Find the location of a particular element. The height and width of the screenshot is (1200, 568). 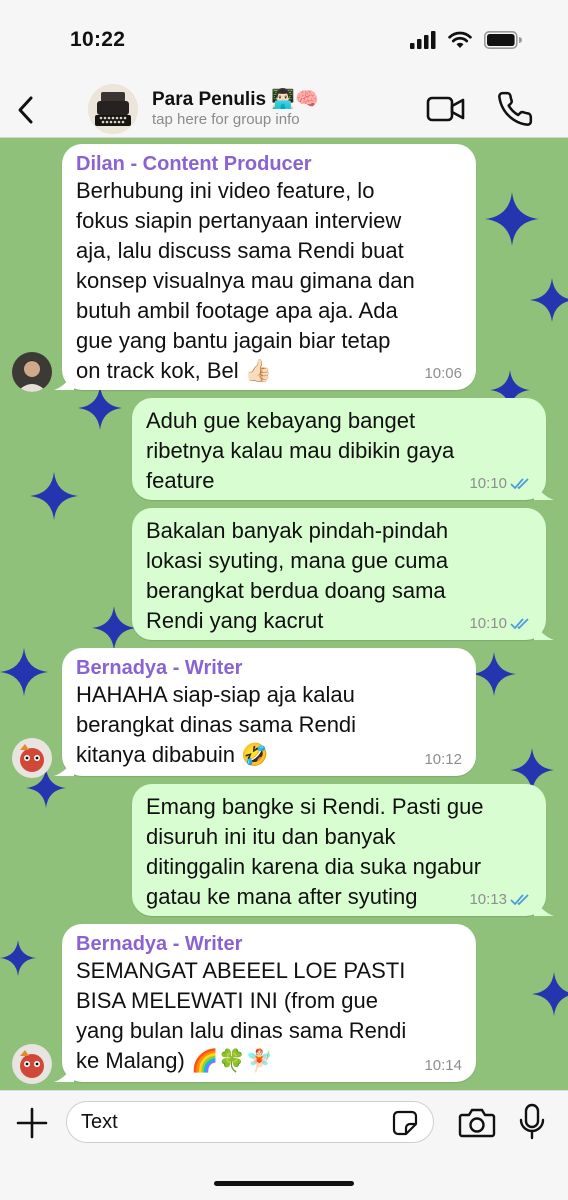

wifi-icon is located at coordinates (460, 39).